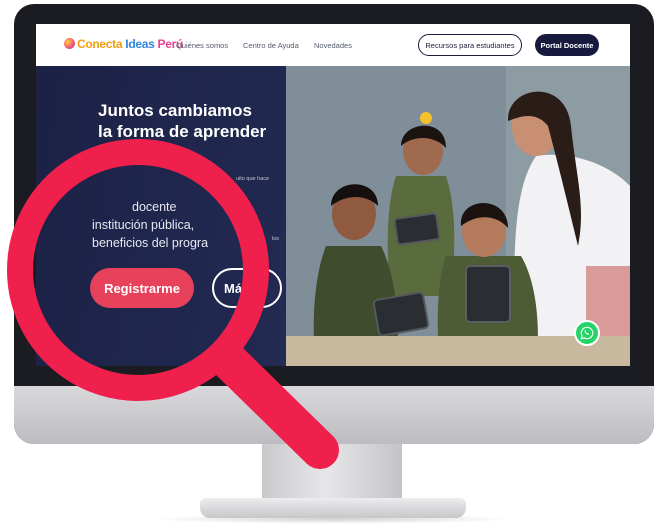 This screenshot has width=663, height=526. Describe the element at coordinates (100, 44) in the screenshot. I see `logo-text-part1: Conecta` at that location.